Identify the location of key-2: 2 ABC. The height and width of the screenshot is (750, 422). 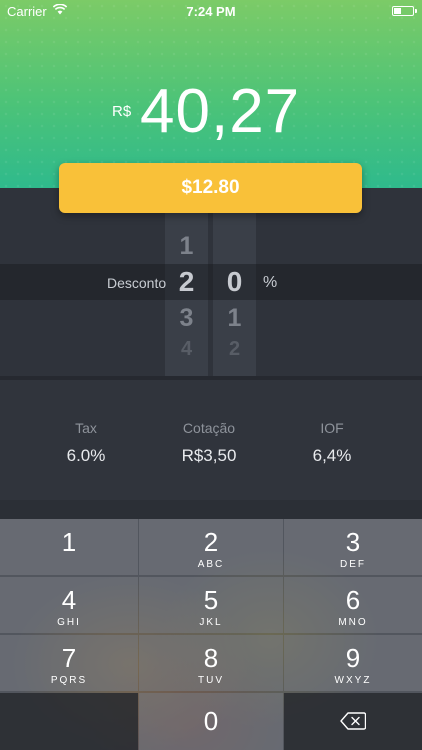
(211, 547).